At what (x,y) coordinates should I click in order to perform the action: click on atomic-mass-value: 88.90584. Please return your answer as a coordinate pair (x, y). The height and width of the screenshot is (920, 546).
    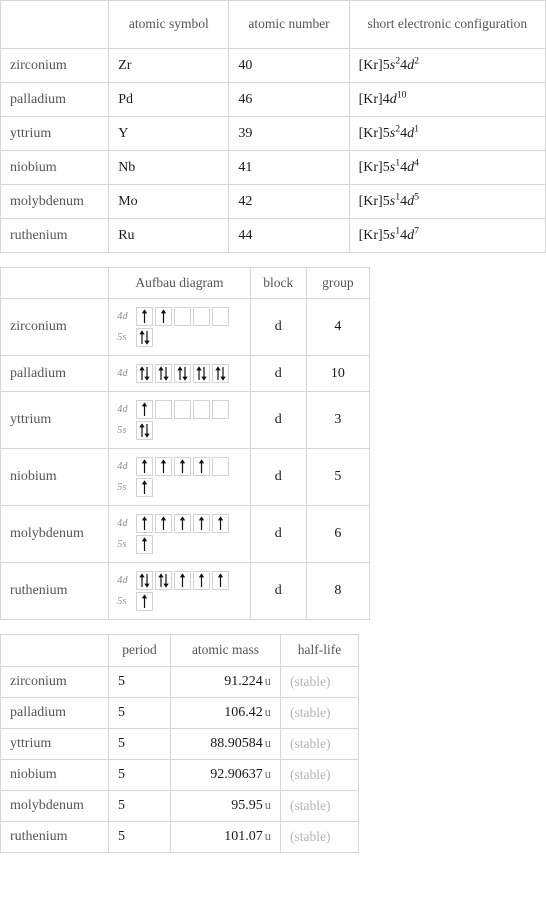
    Looking at the image, I should click on (236, 743).